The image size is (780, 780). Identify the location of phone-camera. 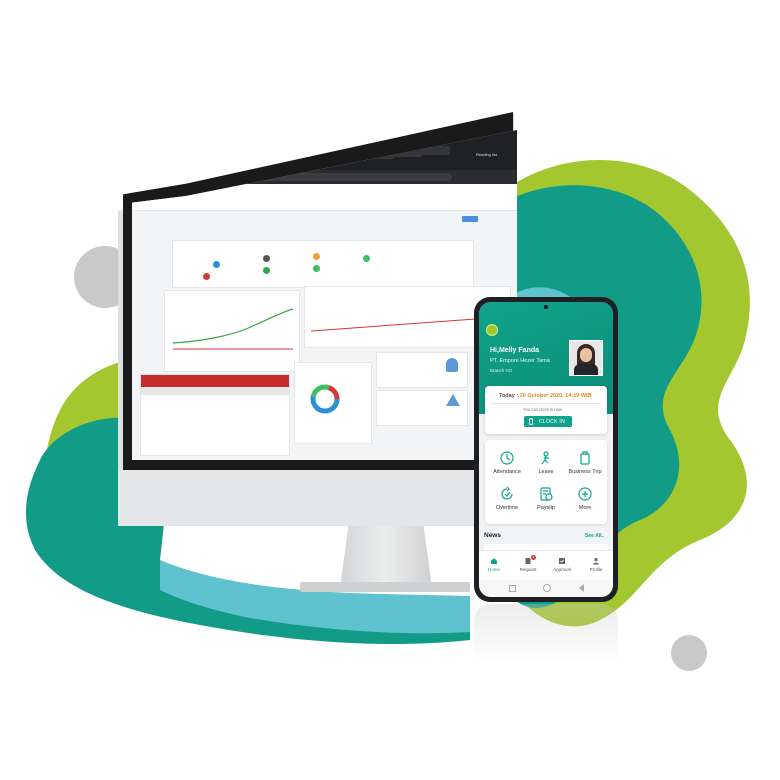
(546, 307).